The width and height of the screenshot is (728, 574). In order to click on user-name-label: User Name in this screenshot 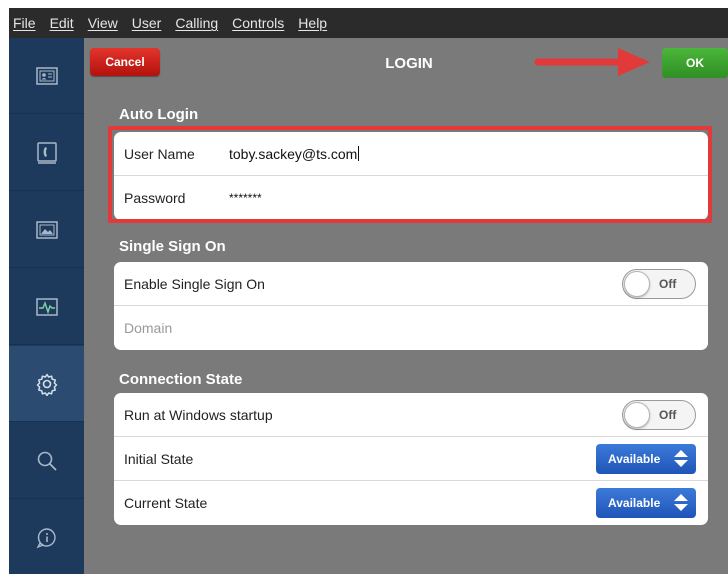, I will do `click(159, 153)`.